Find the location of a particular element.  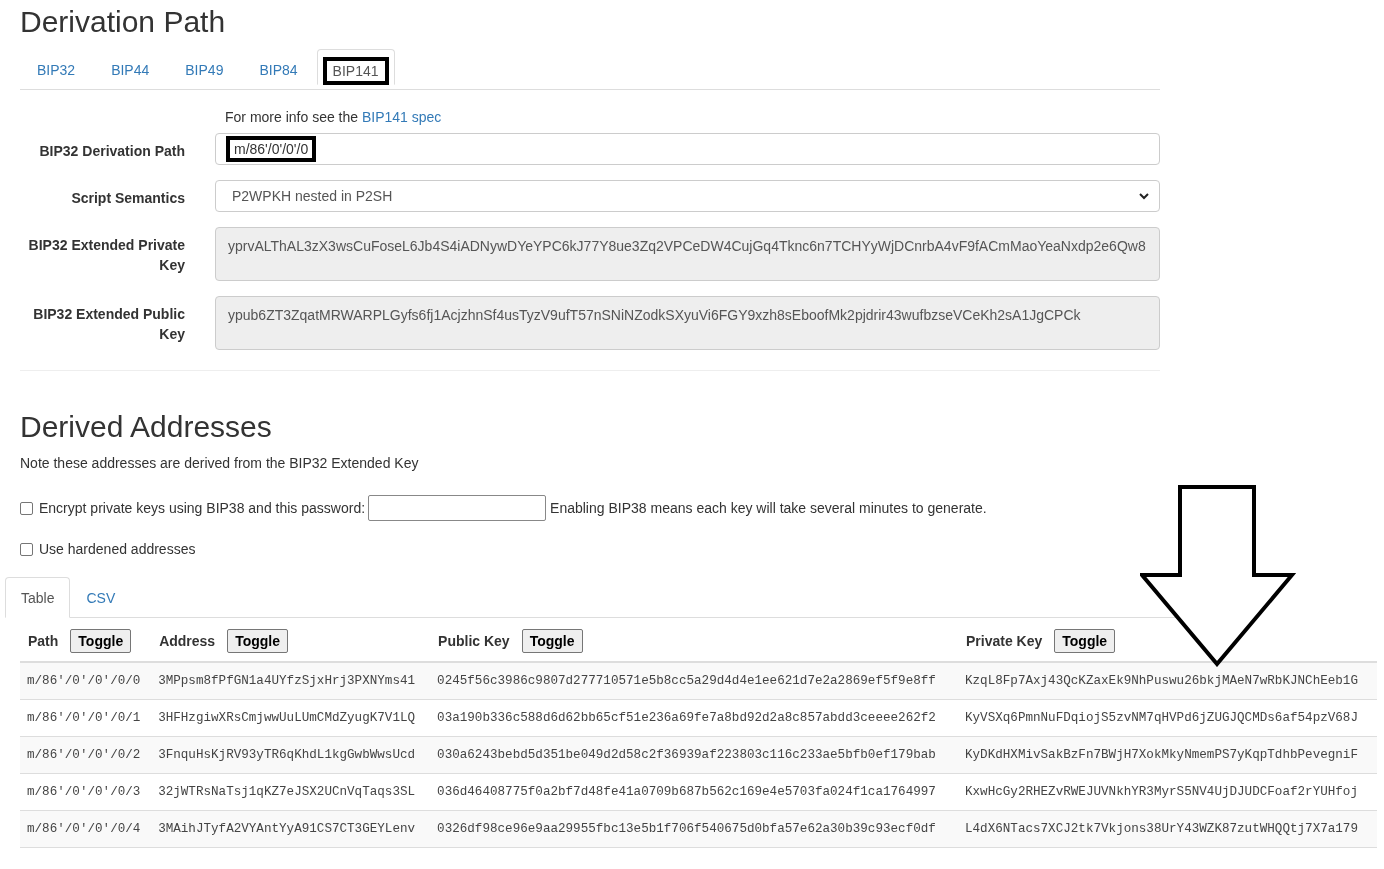

checkbox-label: Use hardened addresses is located at coordinates (117, 549).